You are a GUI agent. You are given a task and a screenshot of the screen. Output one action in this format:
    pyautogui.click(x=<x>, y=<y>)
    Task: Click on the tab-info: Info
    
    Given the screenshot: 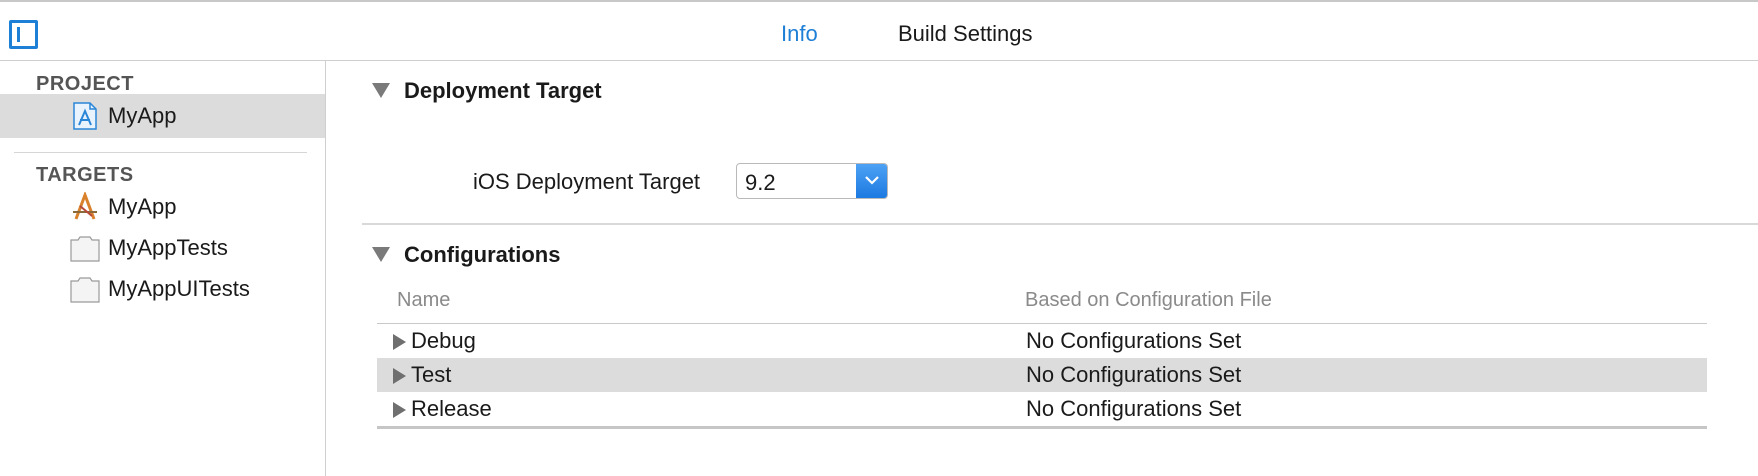 What is the action you would take?
    pyautogui.click(x=799, y=34)
    